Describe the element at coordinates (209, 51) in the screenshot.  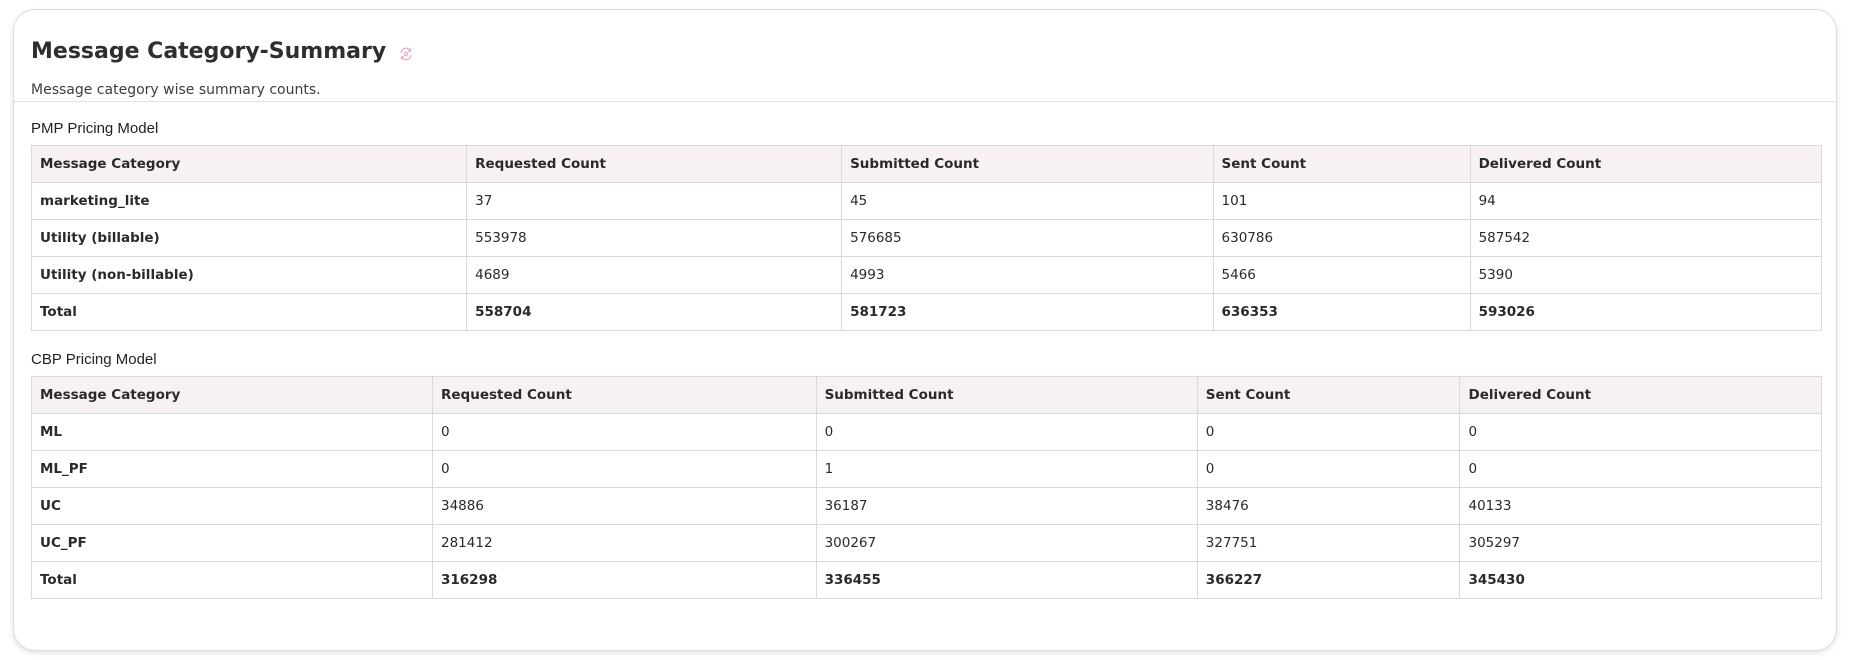
I see `page-title: Message Category-Summary` at that location.